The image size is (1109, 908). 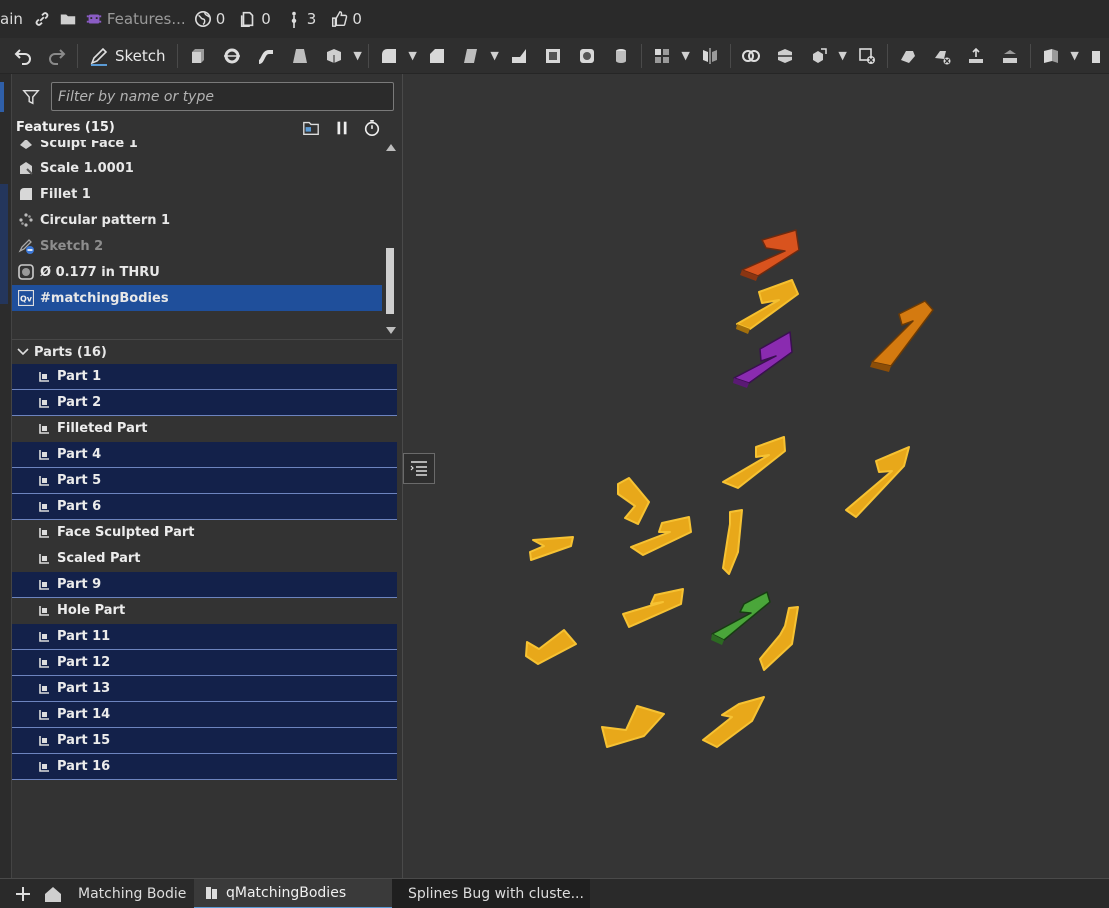 What do you see at coordinates (294, 19) in the screenshot?
I see `branch-icon` at bounding box center [294, 19].